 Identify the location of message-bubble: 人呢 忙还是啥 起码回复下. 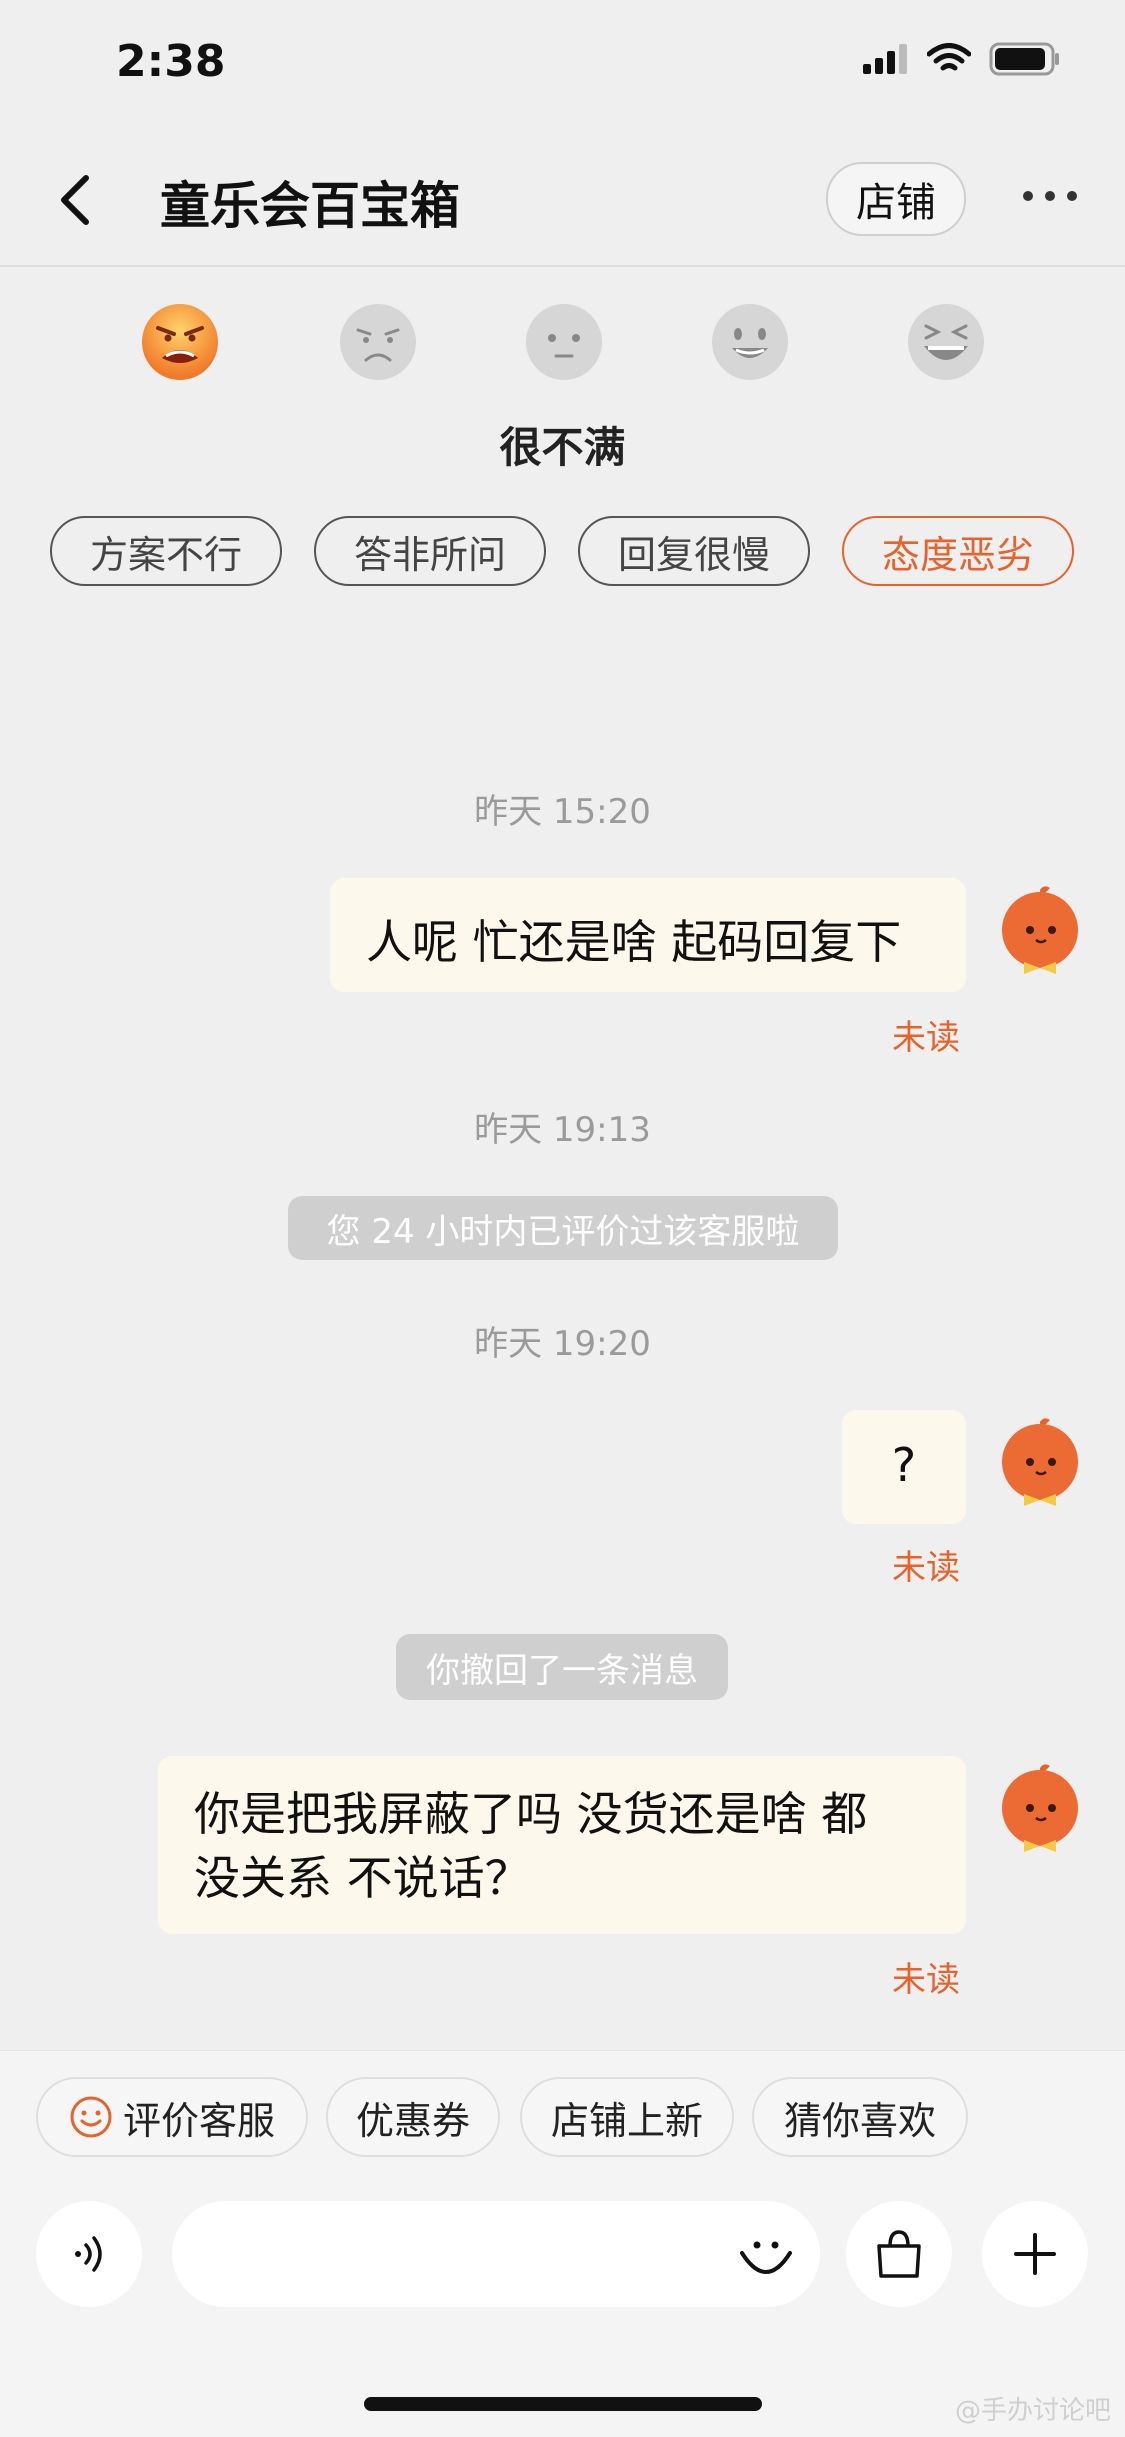
(648, 935).